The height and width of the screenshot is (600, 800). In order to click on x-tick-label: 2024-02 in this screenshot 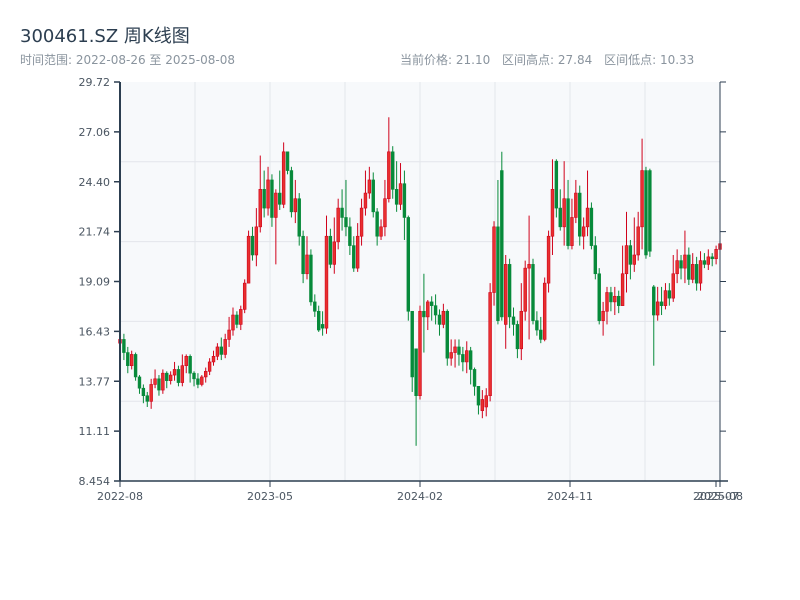, I will do `click(420, 496)`.